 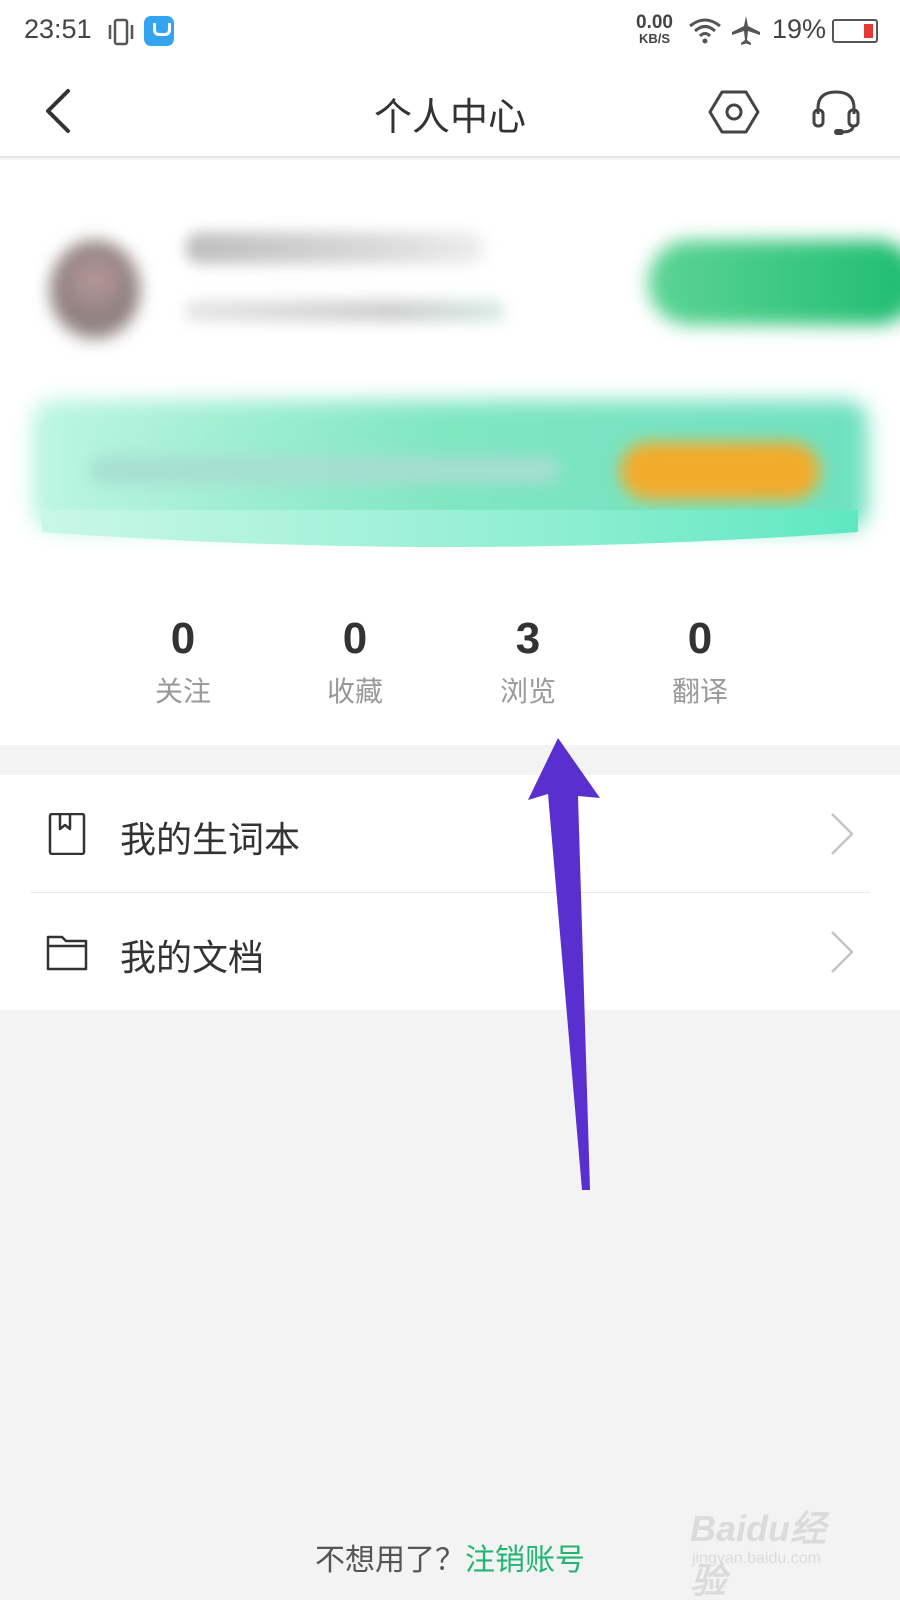 I want to click on stat-translate: 0 翻译, so click(x=700, y=660).